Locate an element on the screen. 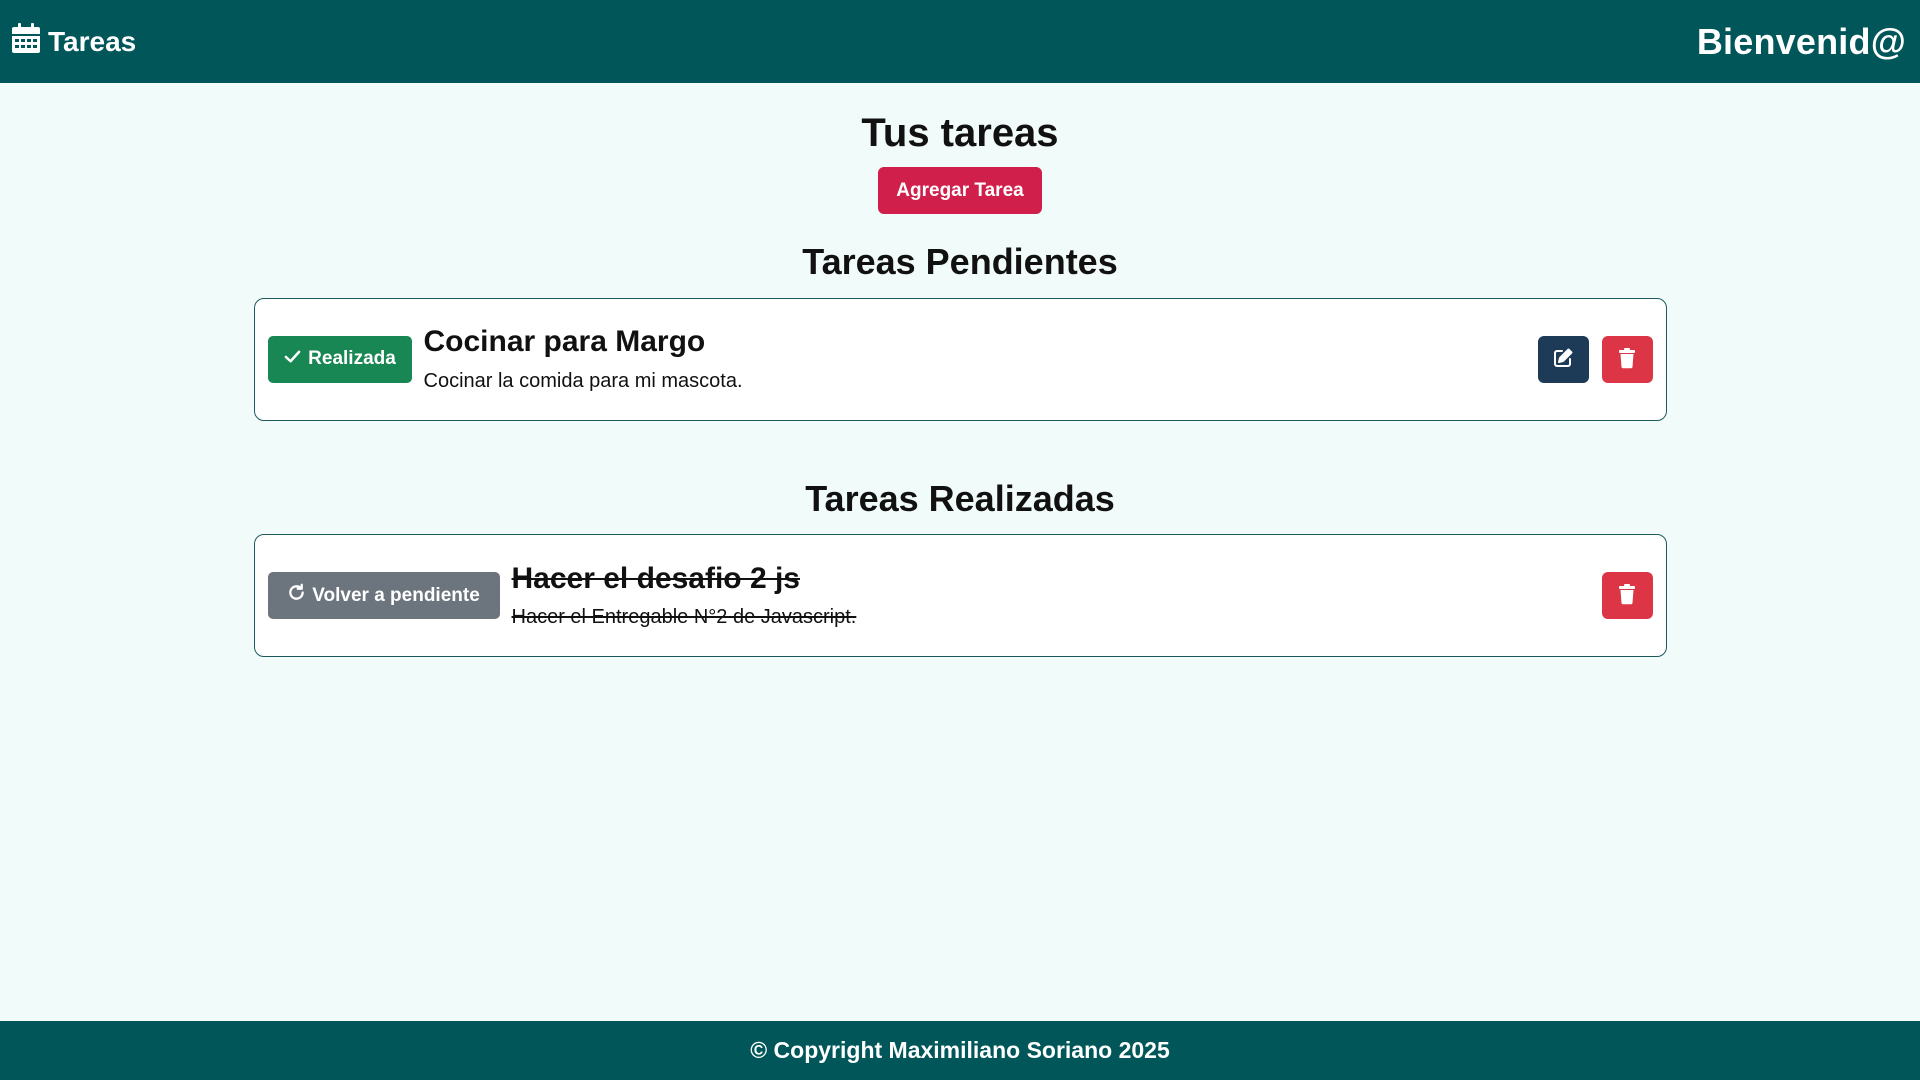 This screenshot has height=1080, width=1920. revert-pending-button: Volver a pendiente is located at coordinates (383, 596).